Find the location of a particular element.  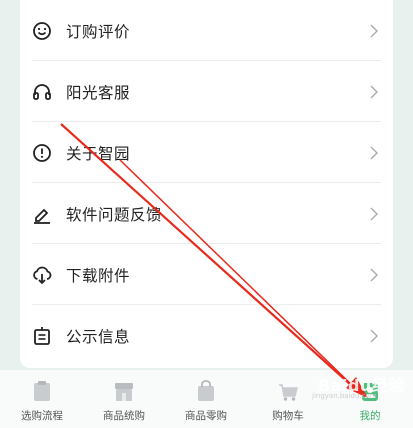

info-icon is located at coordinates (42, 153).